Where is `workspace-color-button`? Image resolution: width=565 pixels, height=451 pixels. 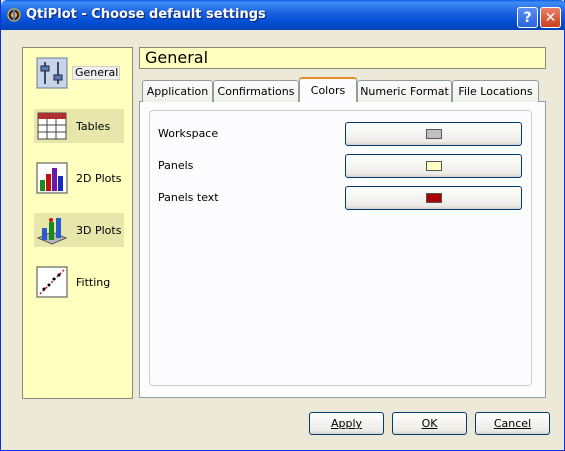
workspace-color-button is located at coordinates (433, 134).